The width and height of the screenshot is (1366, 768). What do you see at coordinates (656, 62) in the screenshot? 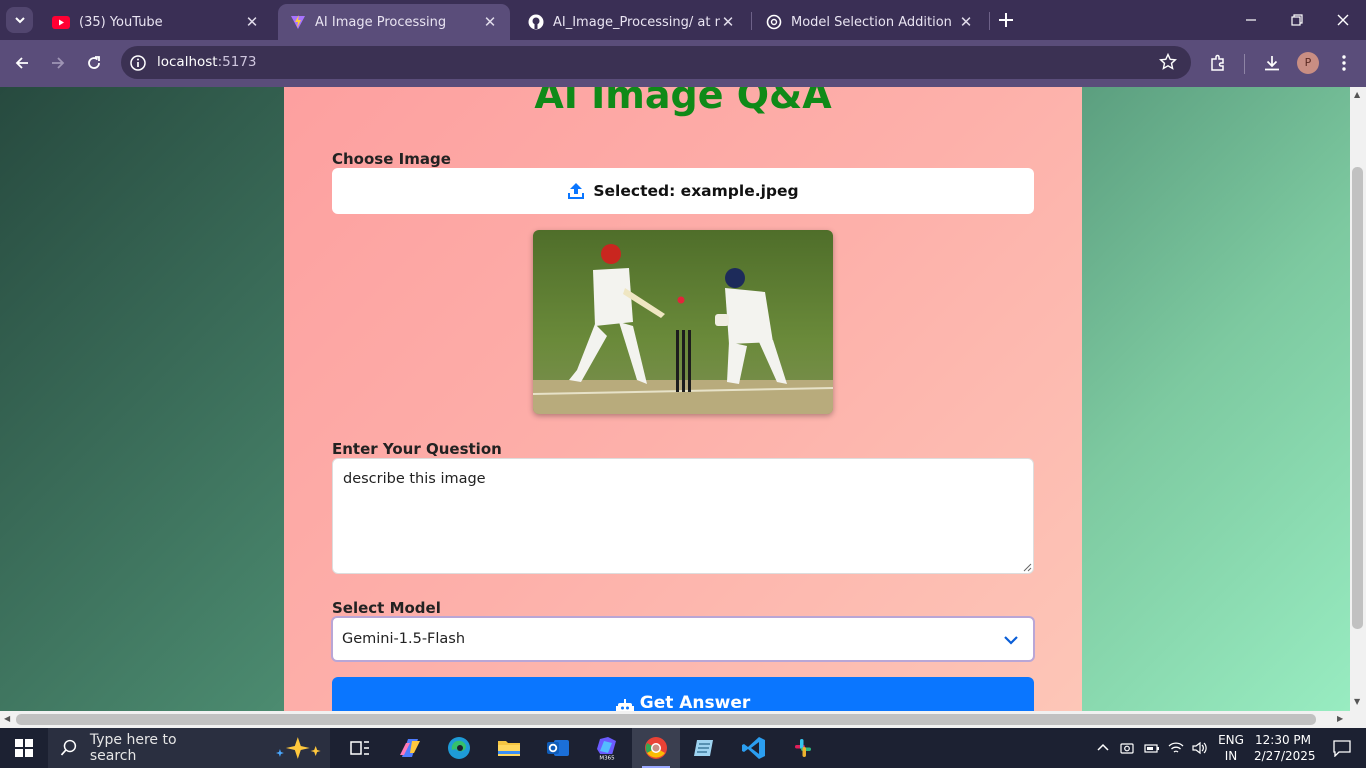
I see `address-bar: localhost:5173` at bounding box center [656, 62].